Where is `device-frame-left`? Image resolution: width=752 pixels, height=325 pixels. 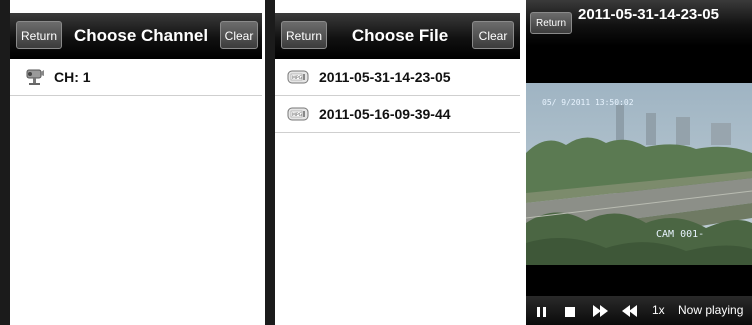 device-frame-left is located at coordinates (5, 162).